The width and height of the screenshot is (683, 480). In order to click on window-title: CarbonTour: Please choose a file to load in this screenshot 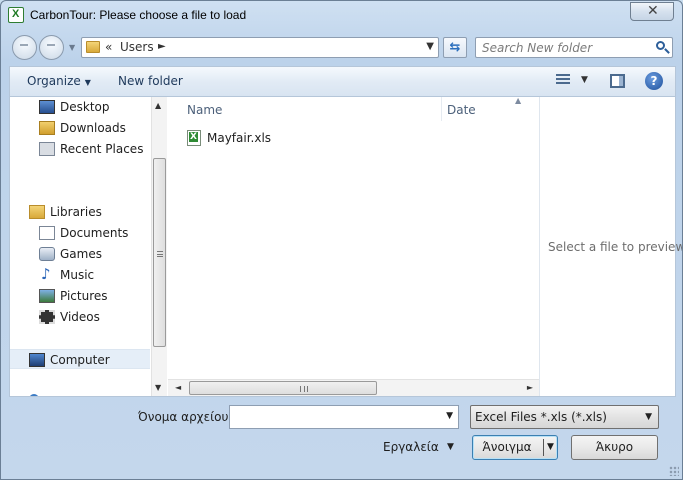, I will do `click(138, 15)`.